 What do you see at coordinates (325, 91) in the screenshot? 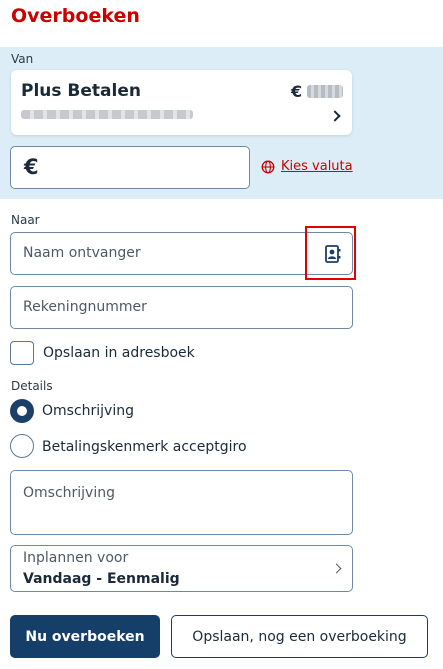
I see `account-balance-redacted` at bounding box center [325, 91].